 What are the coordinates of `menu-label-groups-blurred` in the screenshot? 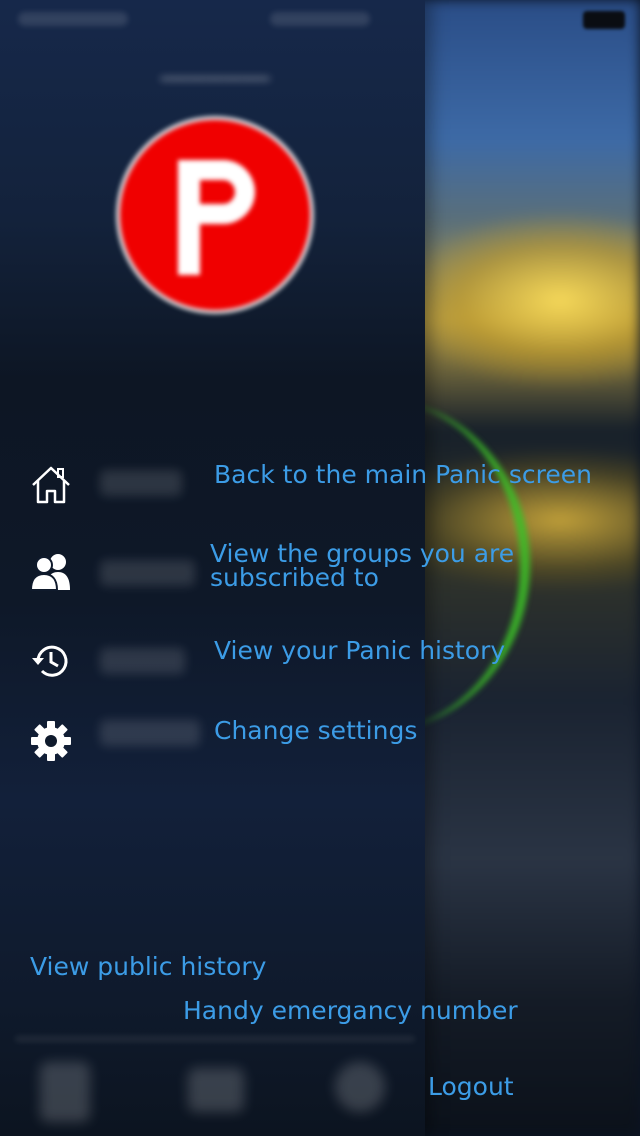 It's located at (147, 573).